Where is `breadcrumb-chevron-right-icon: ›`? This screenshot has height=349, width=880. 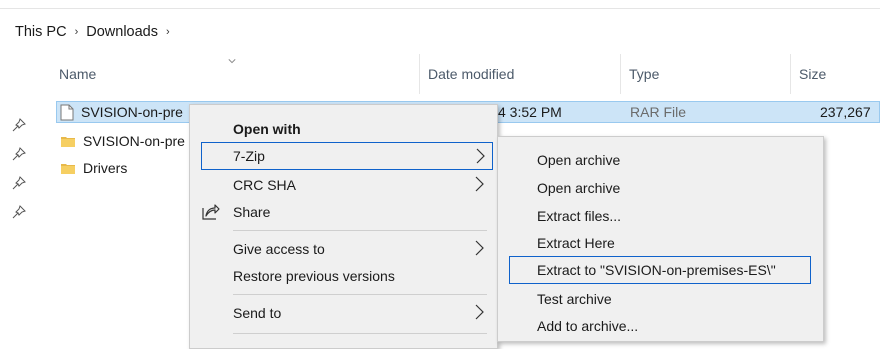 breadcrumb-chevron-right-icon: › is located at coordinates (168, 32).